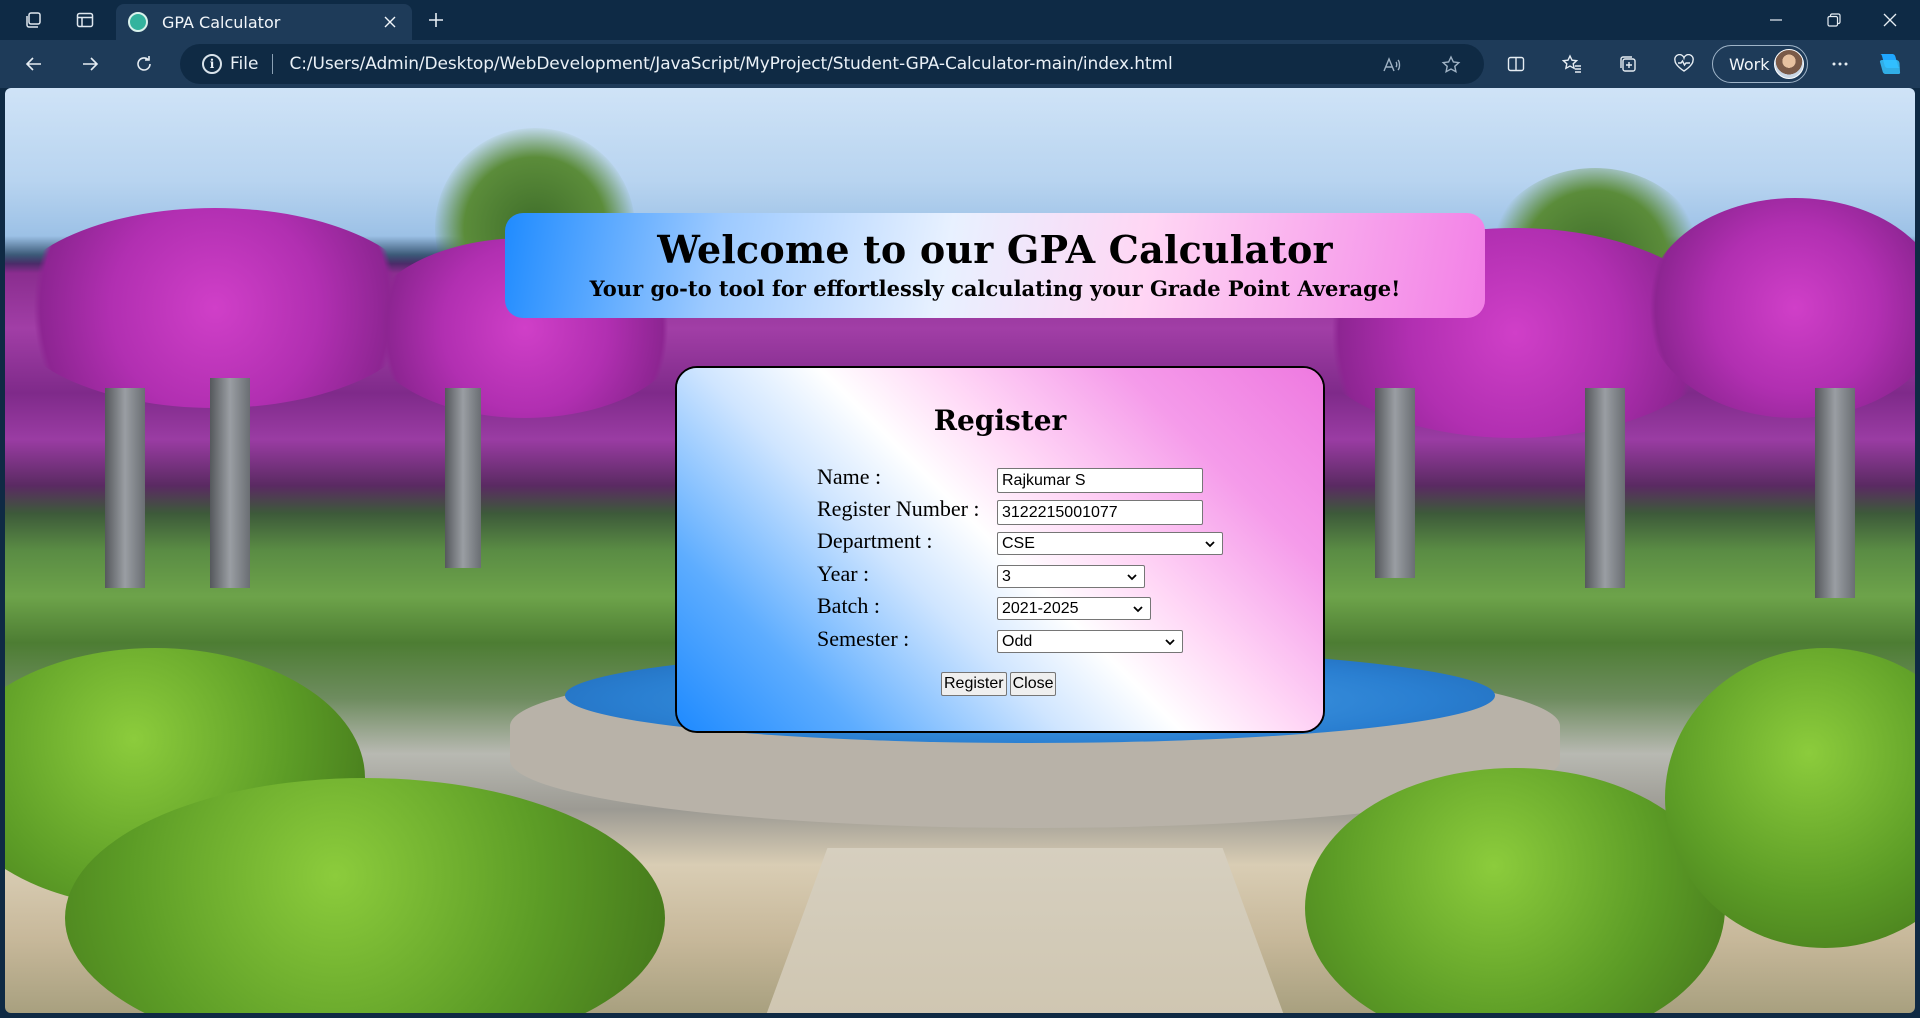 This screenshot has width=1920, height=1018. What do you see at coordinates (85, 20) in the screenshot?
I see `tab-actions-icon` at bounding box center [85, 20].